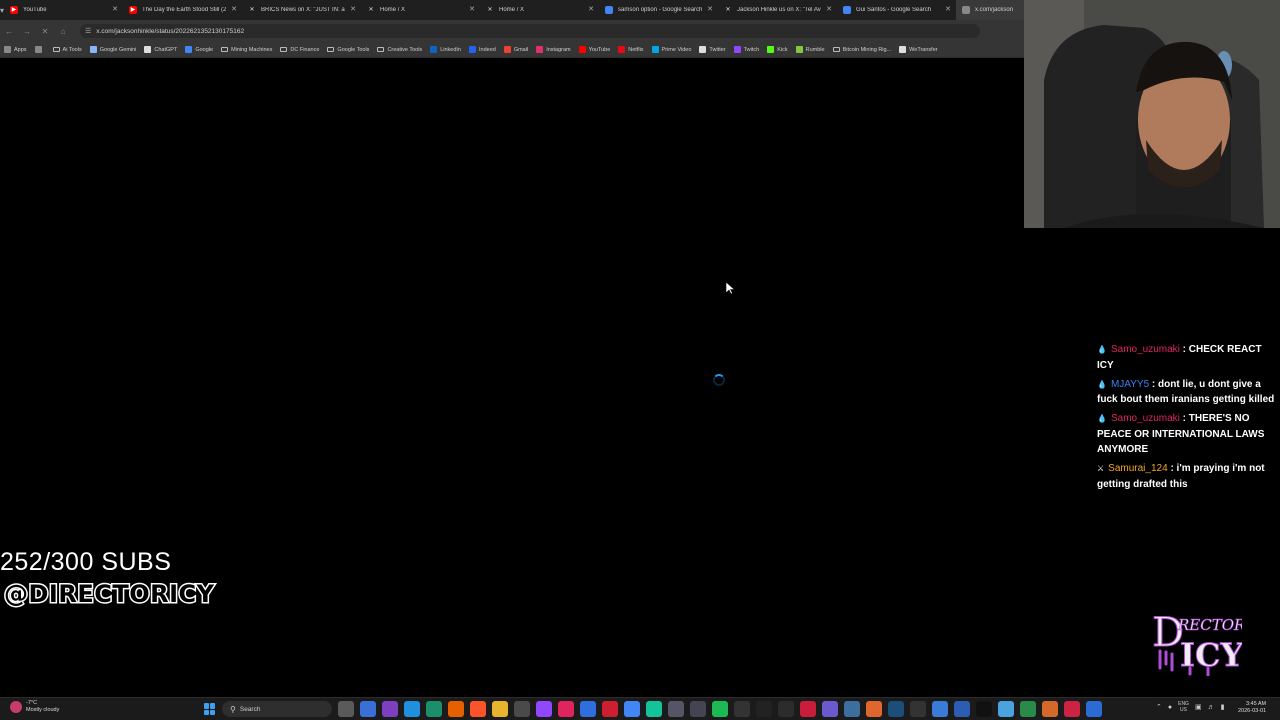  Describe the element at coordinates (1198, 707) in the screenshot. I see `network-icon: ▣` at that location.